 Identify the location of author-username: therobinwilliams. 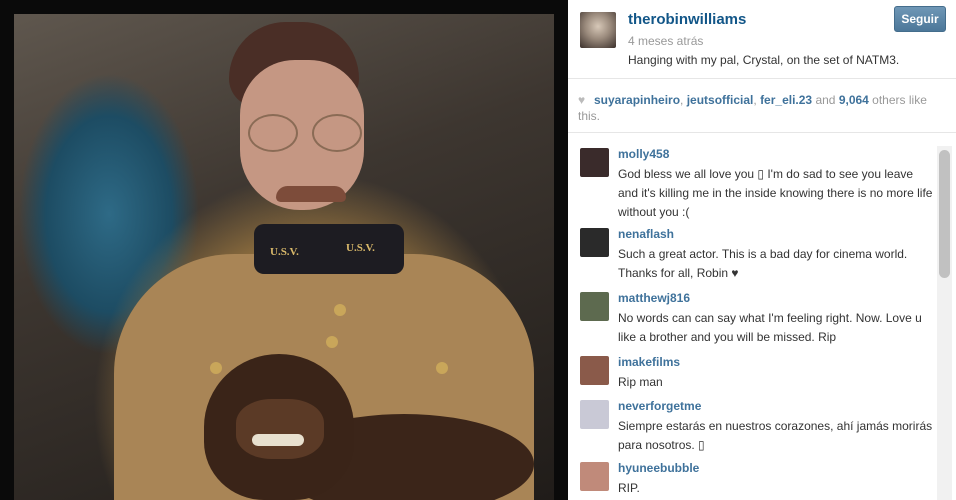
(687, 19).